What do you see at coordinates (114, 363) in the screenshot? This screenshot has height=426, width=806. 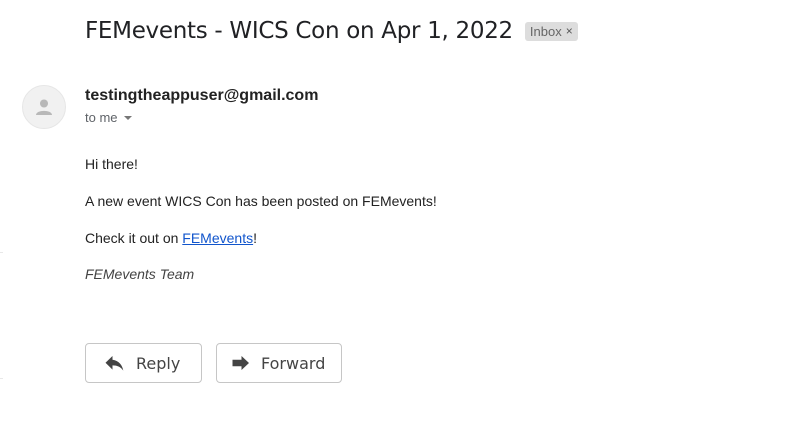 I see `reply-arrow-icon` at bounding box center [114, 363].